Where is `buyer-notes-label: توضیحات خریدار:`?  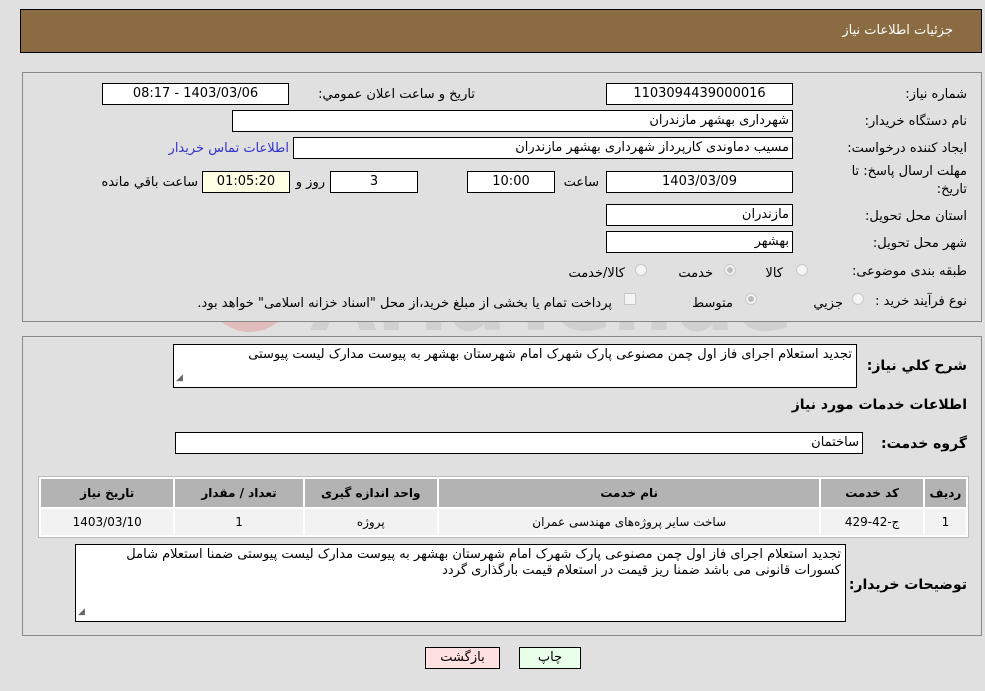 buyer-notes-label: توضیحات خریدار: is located at coordinates (907, 585).